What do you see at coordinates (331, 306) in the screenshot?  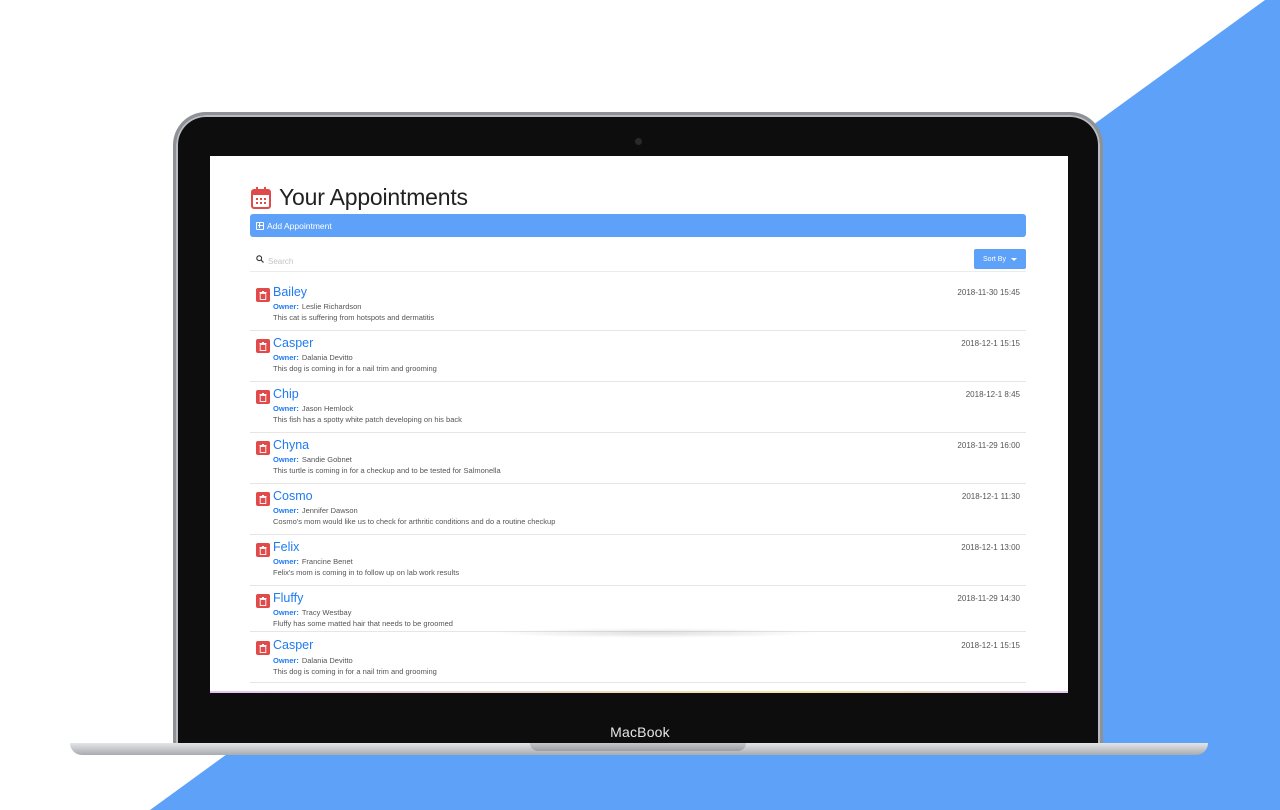 I see `owner-name: Leslie Richardson` at bounding box center [331, 306].